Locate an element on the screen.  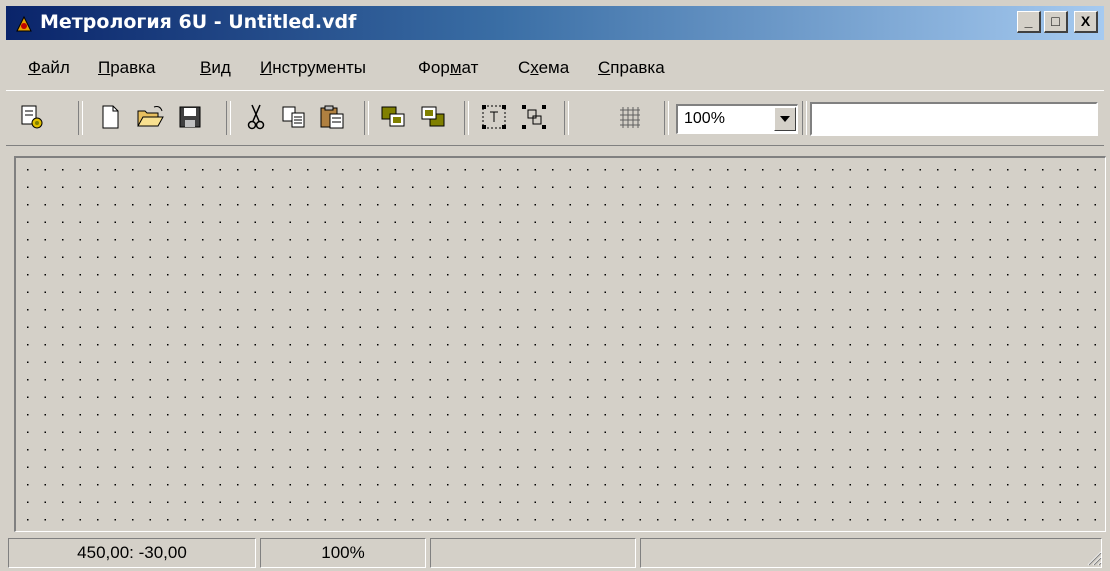
status-zoom: 100% is located at coordinates (343, 553).